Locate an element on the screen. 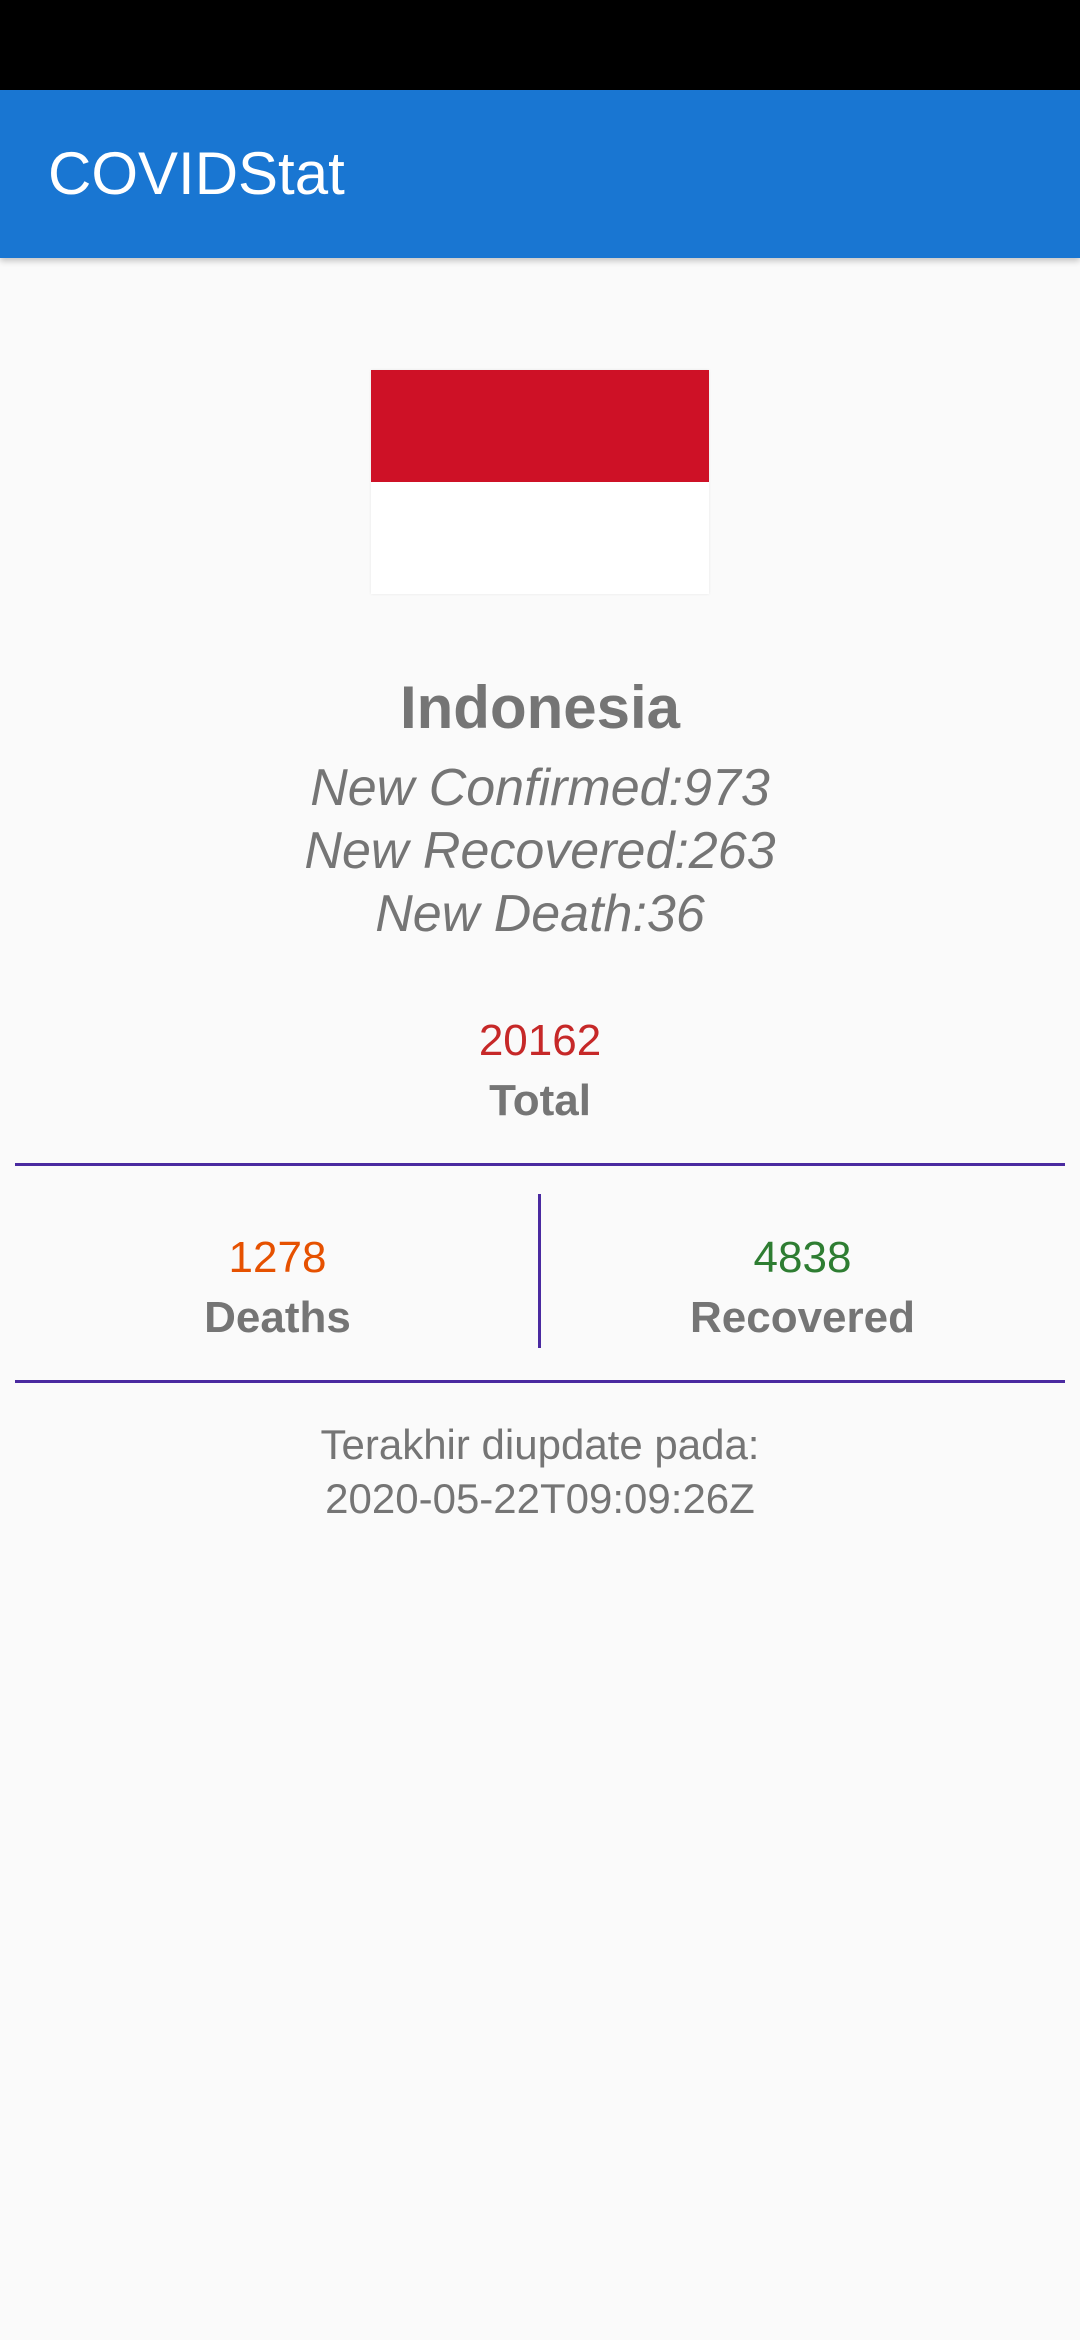 Image resolution: width=1080 pixels, height=2340 pixels. new-confirmed-text: New Confirmed:973 is located at coordinates (540, 788).